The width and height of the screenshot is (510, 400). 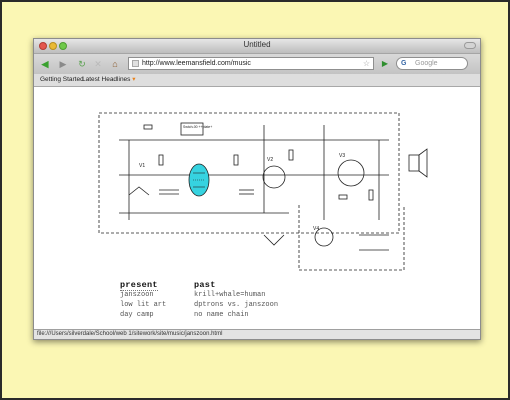 What do you see at coordinates (115, 64) in the screenshot?
I see `home-icon: ⌂` at bounding box center [115, 64].